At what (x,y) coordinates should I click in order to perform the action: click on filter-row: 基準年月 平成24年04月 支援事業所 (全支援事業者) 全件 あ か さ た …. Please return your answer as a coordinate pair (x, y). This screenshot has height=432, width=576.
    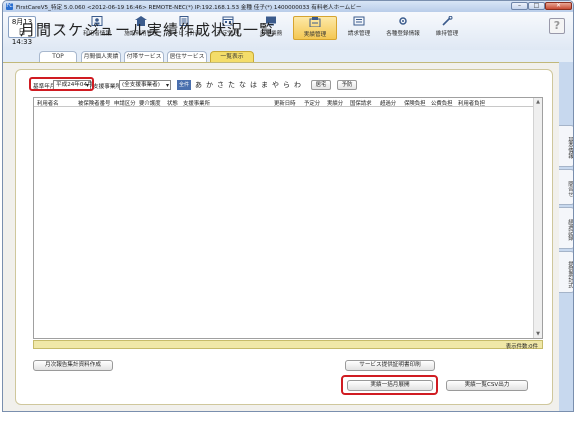
    Looking at the image, I should click on (293, 86).